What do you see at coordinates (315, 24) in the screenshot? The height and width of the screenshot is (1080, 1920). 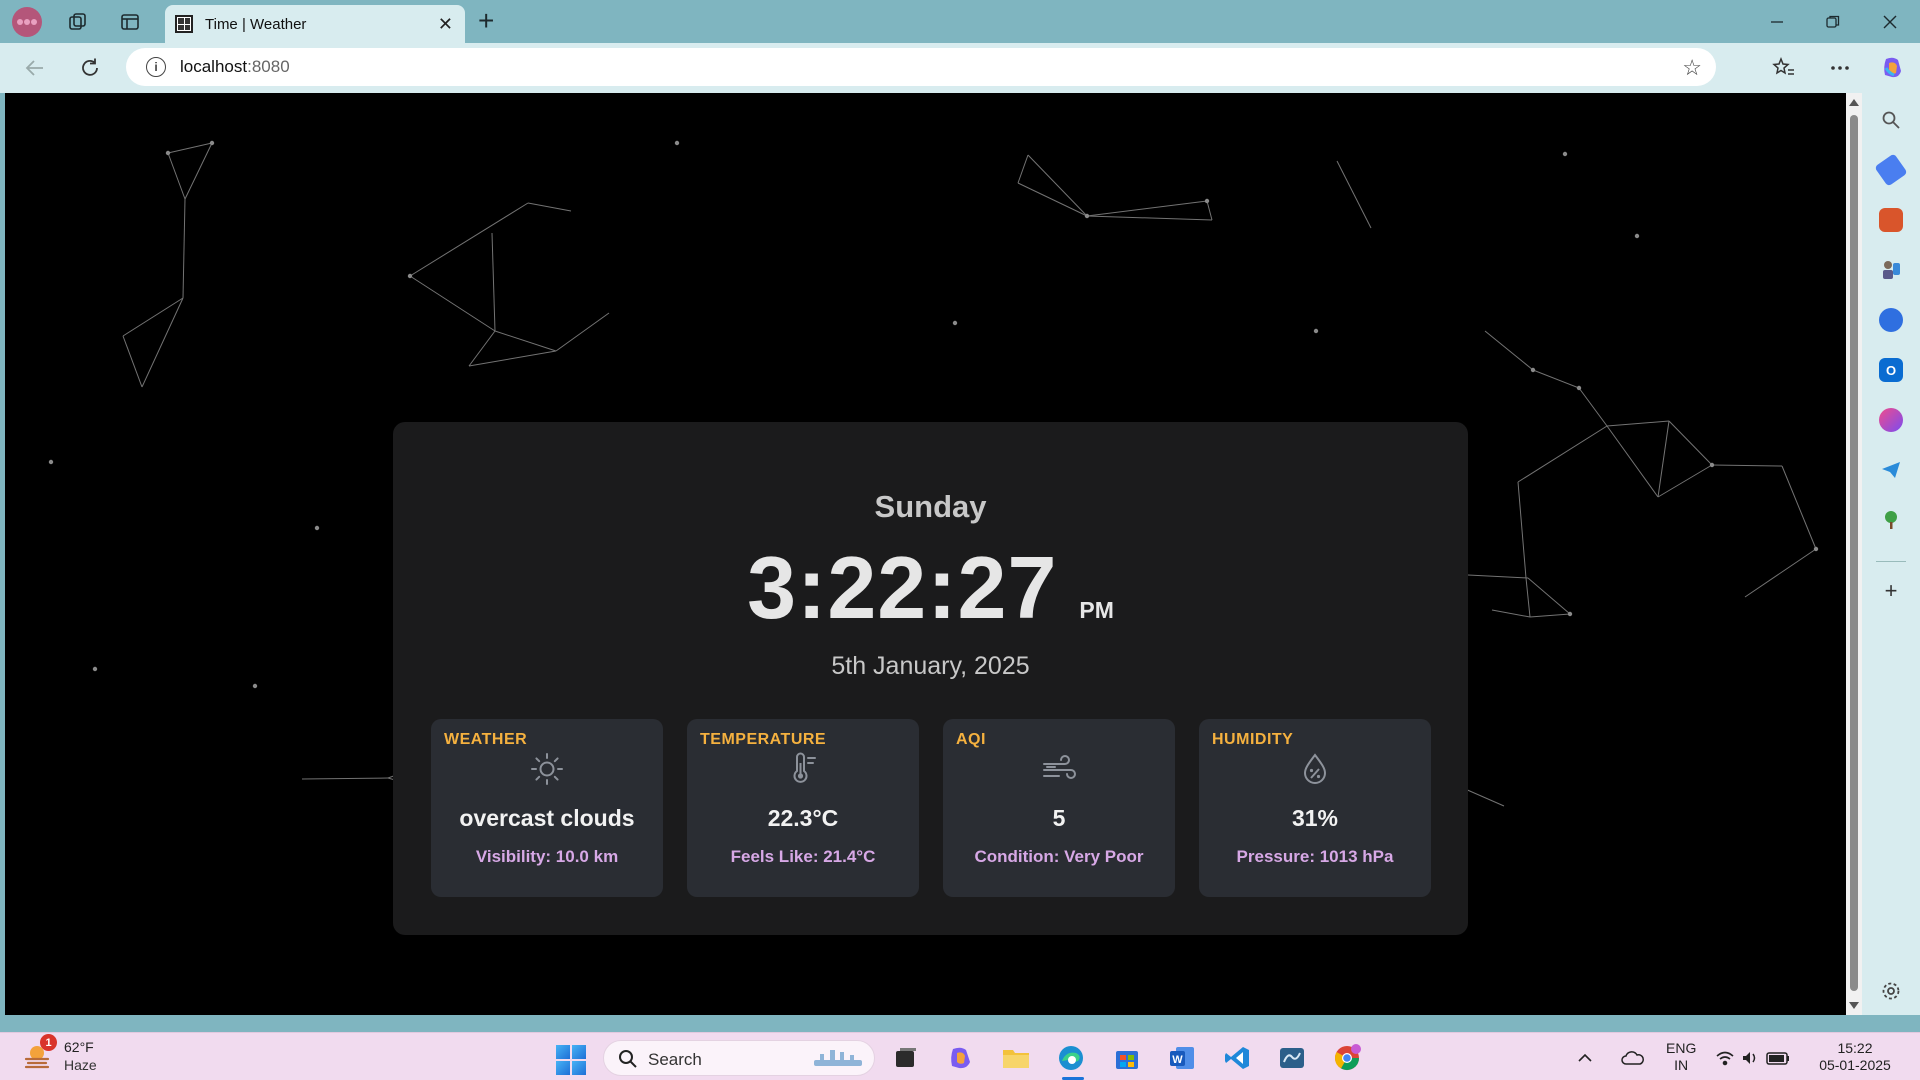 I see `tab-time-weather: Time | Weather ✕` at bounding box center [315, 24].